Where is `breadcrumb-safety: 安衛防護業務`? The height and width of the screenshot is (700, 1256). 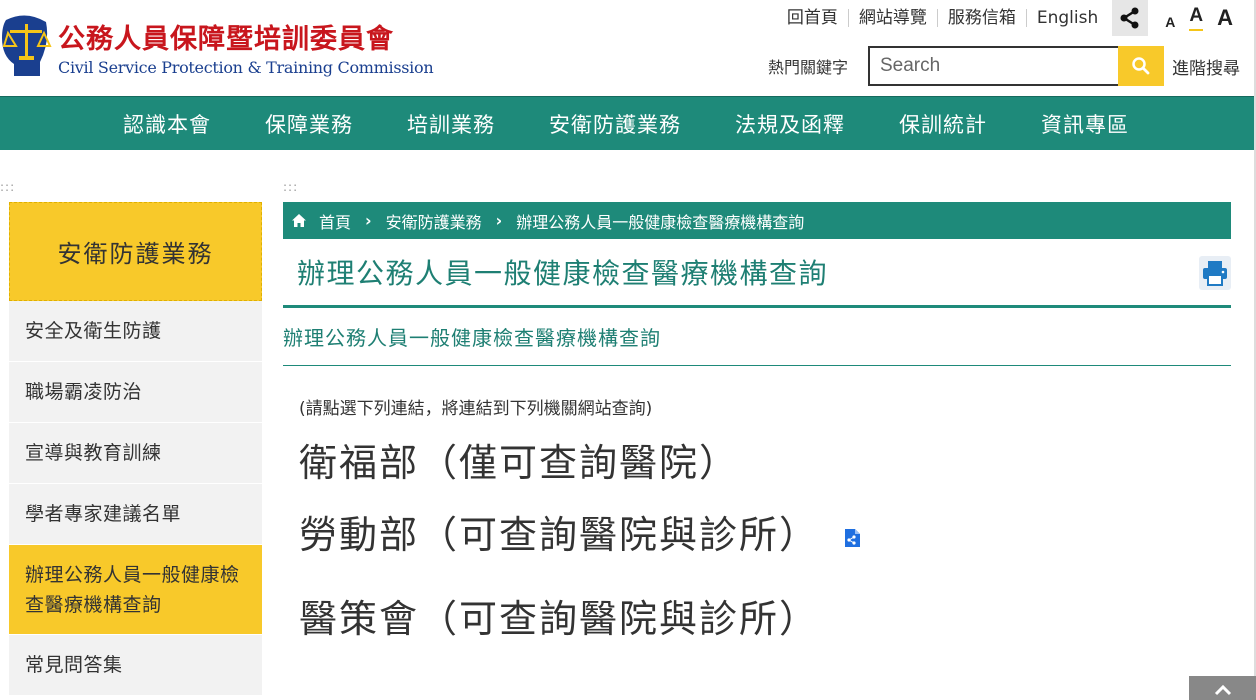
breadcrumb-safety: 安衛防護業務 is located at coordinates (434, 221).